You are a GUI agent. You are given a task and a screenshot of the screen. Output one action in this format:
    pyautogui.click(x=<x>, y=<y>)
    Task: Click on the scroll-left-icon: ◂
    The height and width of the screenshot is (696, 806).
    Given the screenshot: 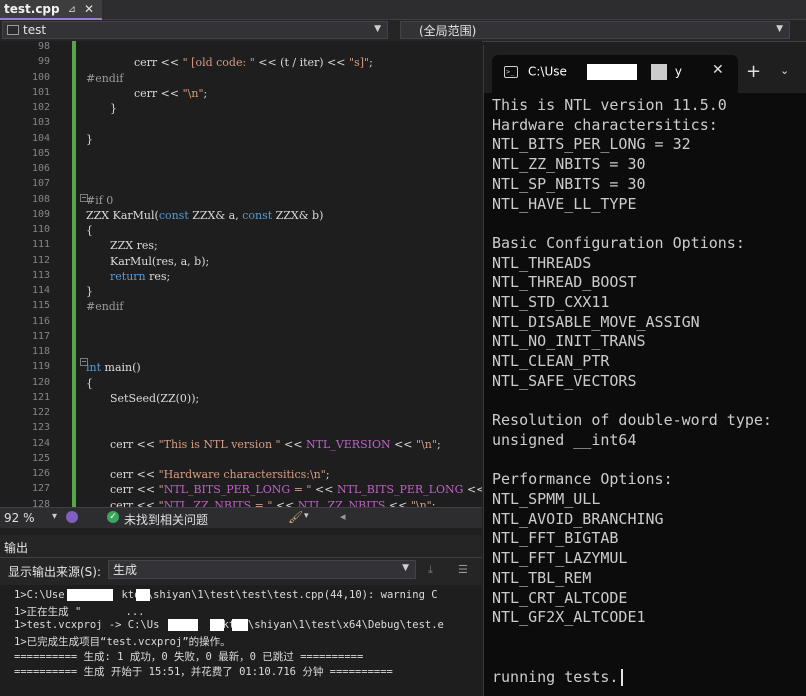 What is the action you would take?
    pyautogui.click(x=343, y=516)
    